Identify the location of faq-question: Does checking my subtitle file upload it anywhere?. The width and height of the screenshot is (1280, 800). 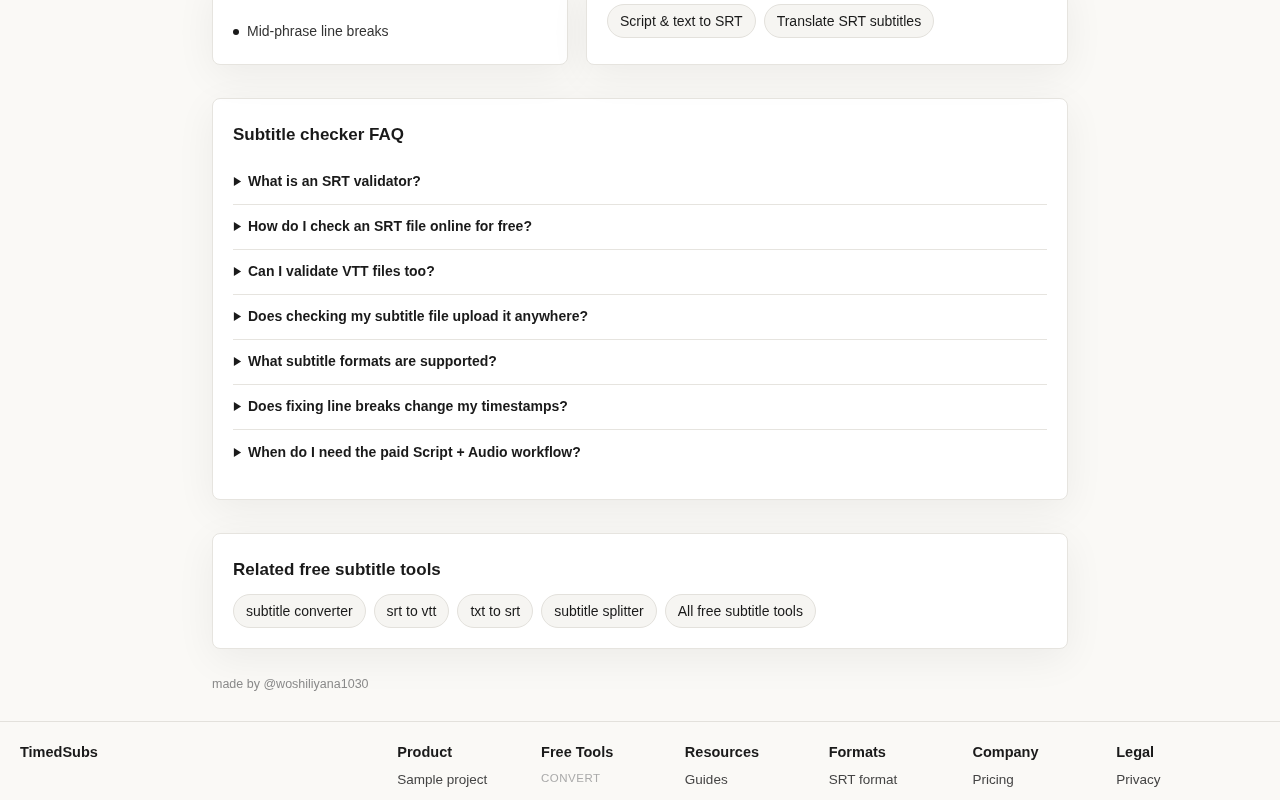
(640, 317).